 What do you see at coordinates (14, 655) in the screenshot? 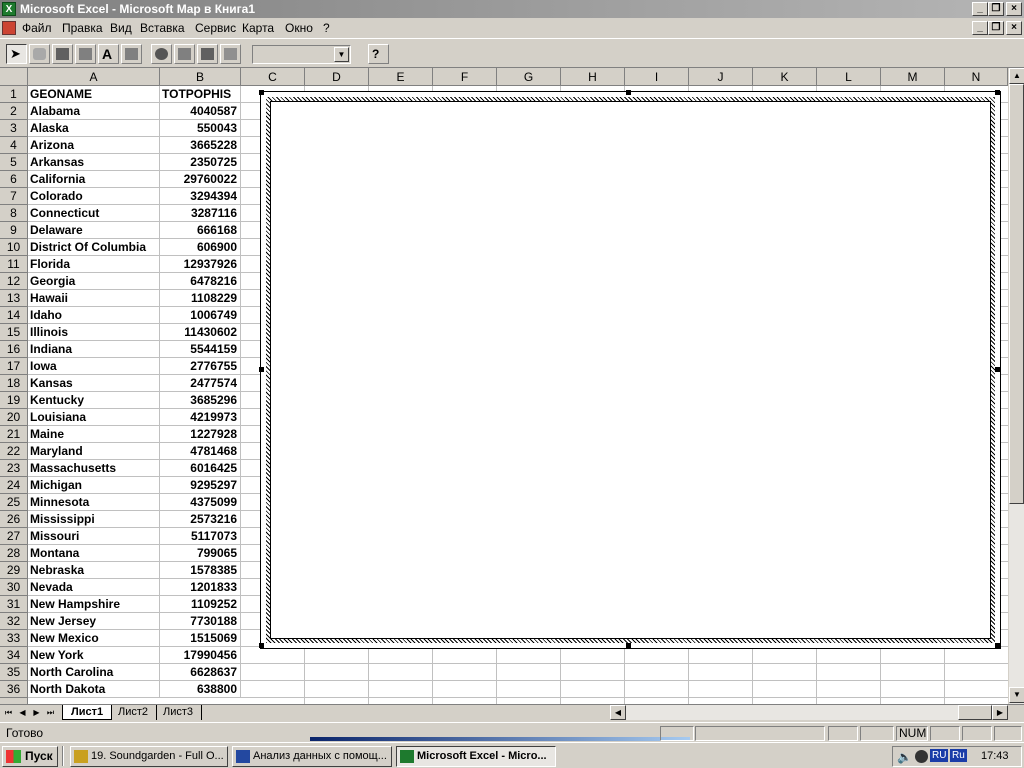
I see `row-header: 34` at bounding box center [14, 655].